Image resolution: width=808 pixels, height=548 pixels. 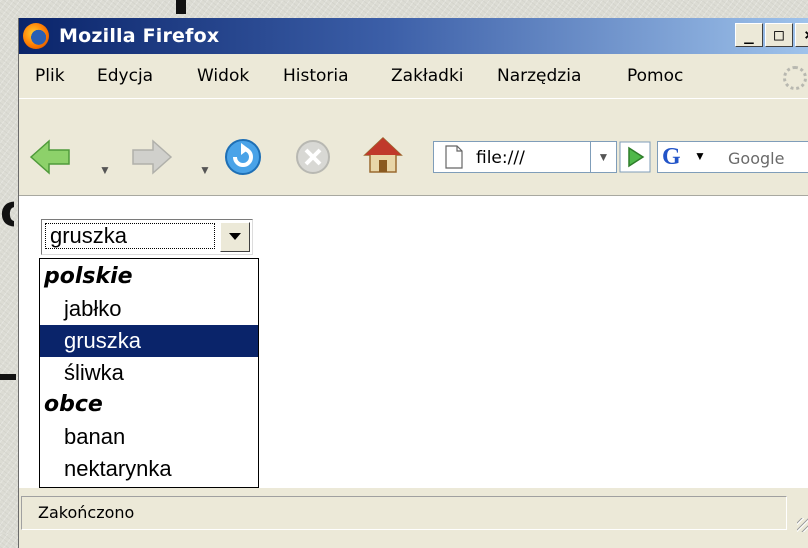 What do you see at coordinates (749, 35) in the screenshot?
I see `minimize-button: _` at bounding box center [749, 35].